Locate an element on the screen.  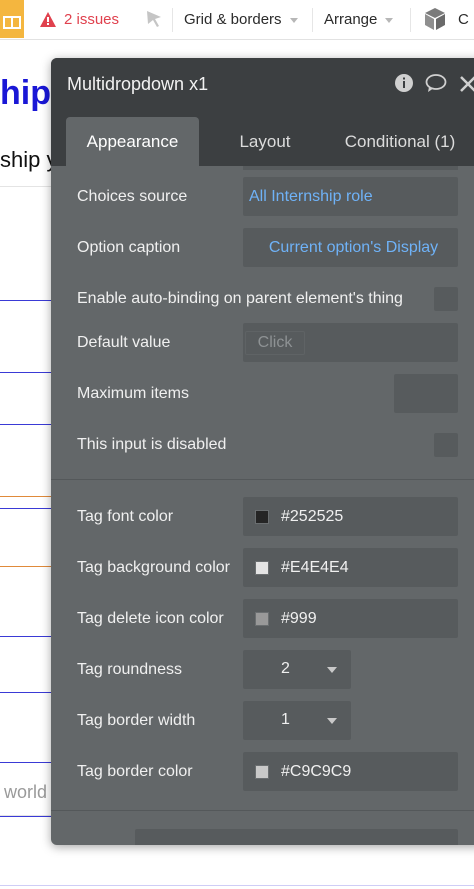
tag-border-color-picker: #C9C9C9 is located at coordinates (350, 771).